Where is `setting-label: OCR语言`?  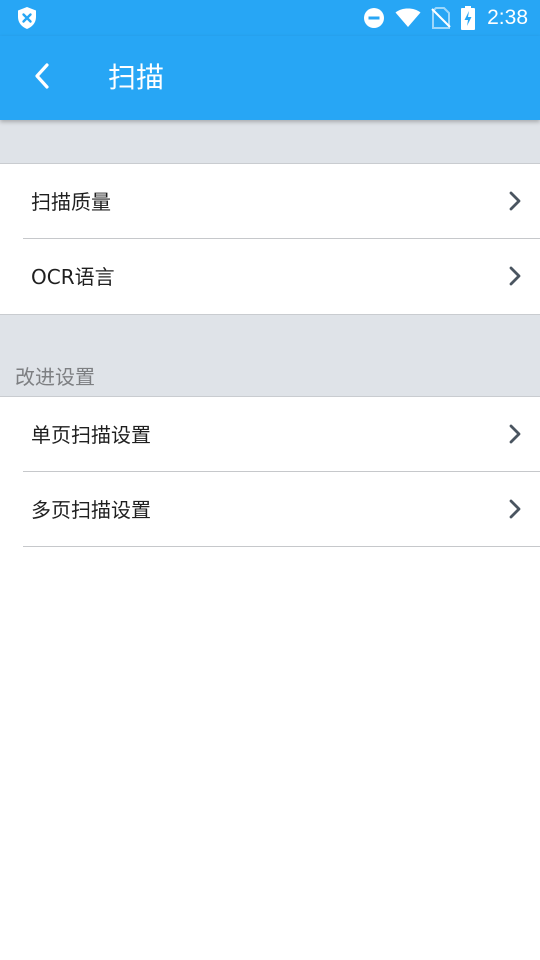 setting-label: OCR语言 is located at coordinates (73, 277).